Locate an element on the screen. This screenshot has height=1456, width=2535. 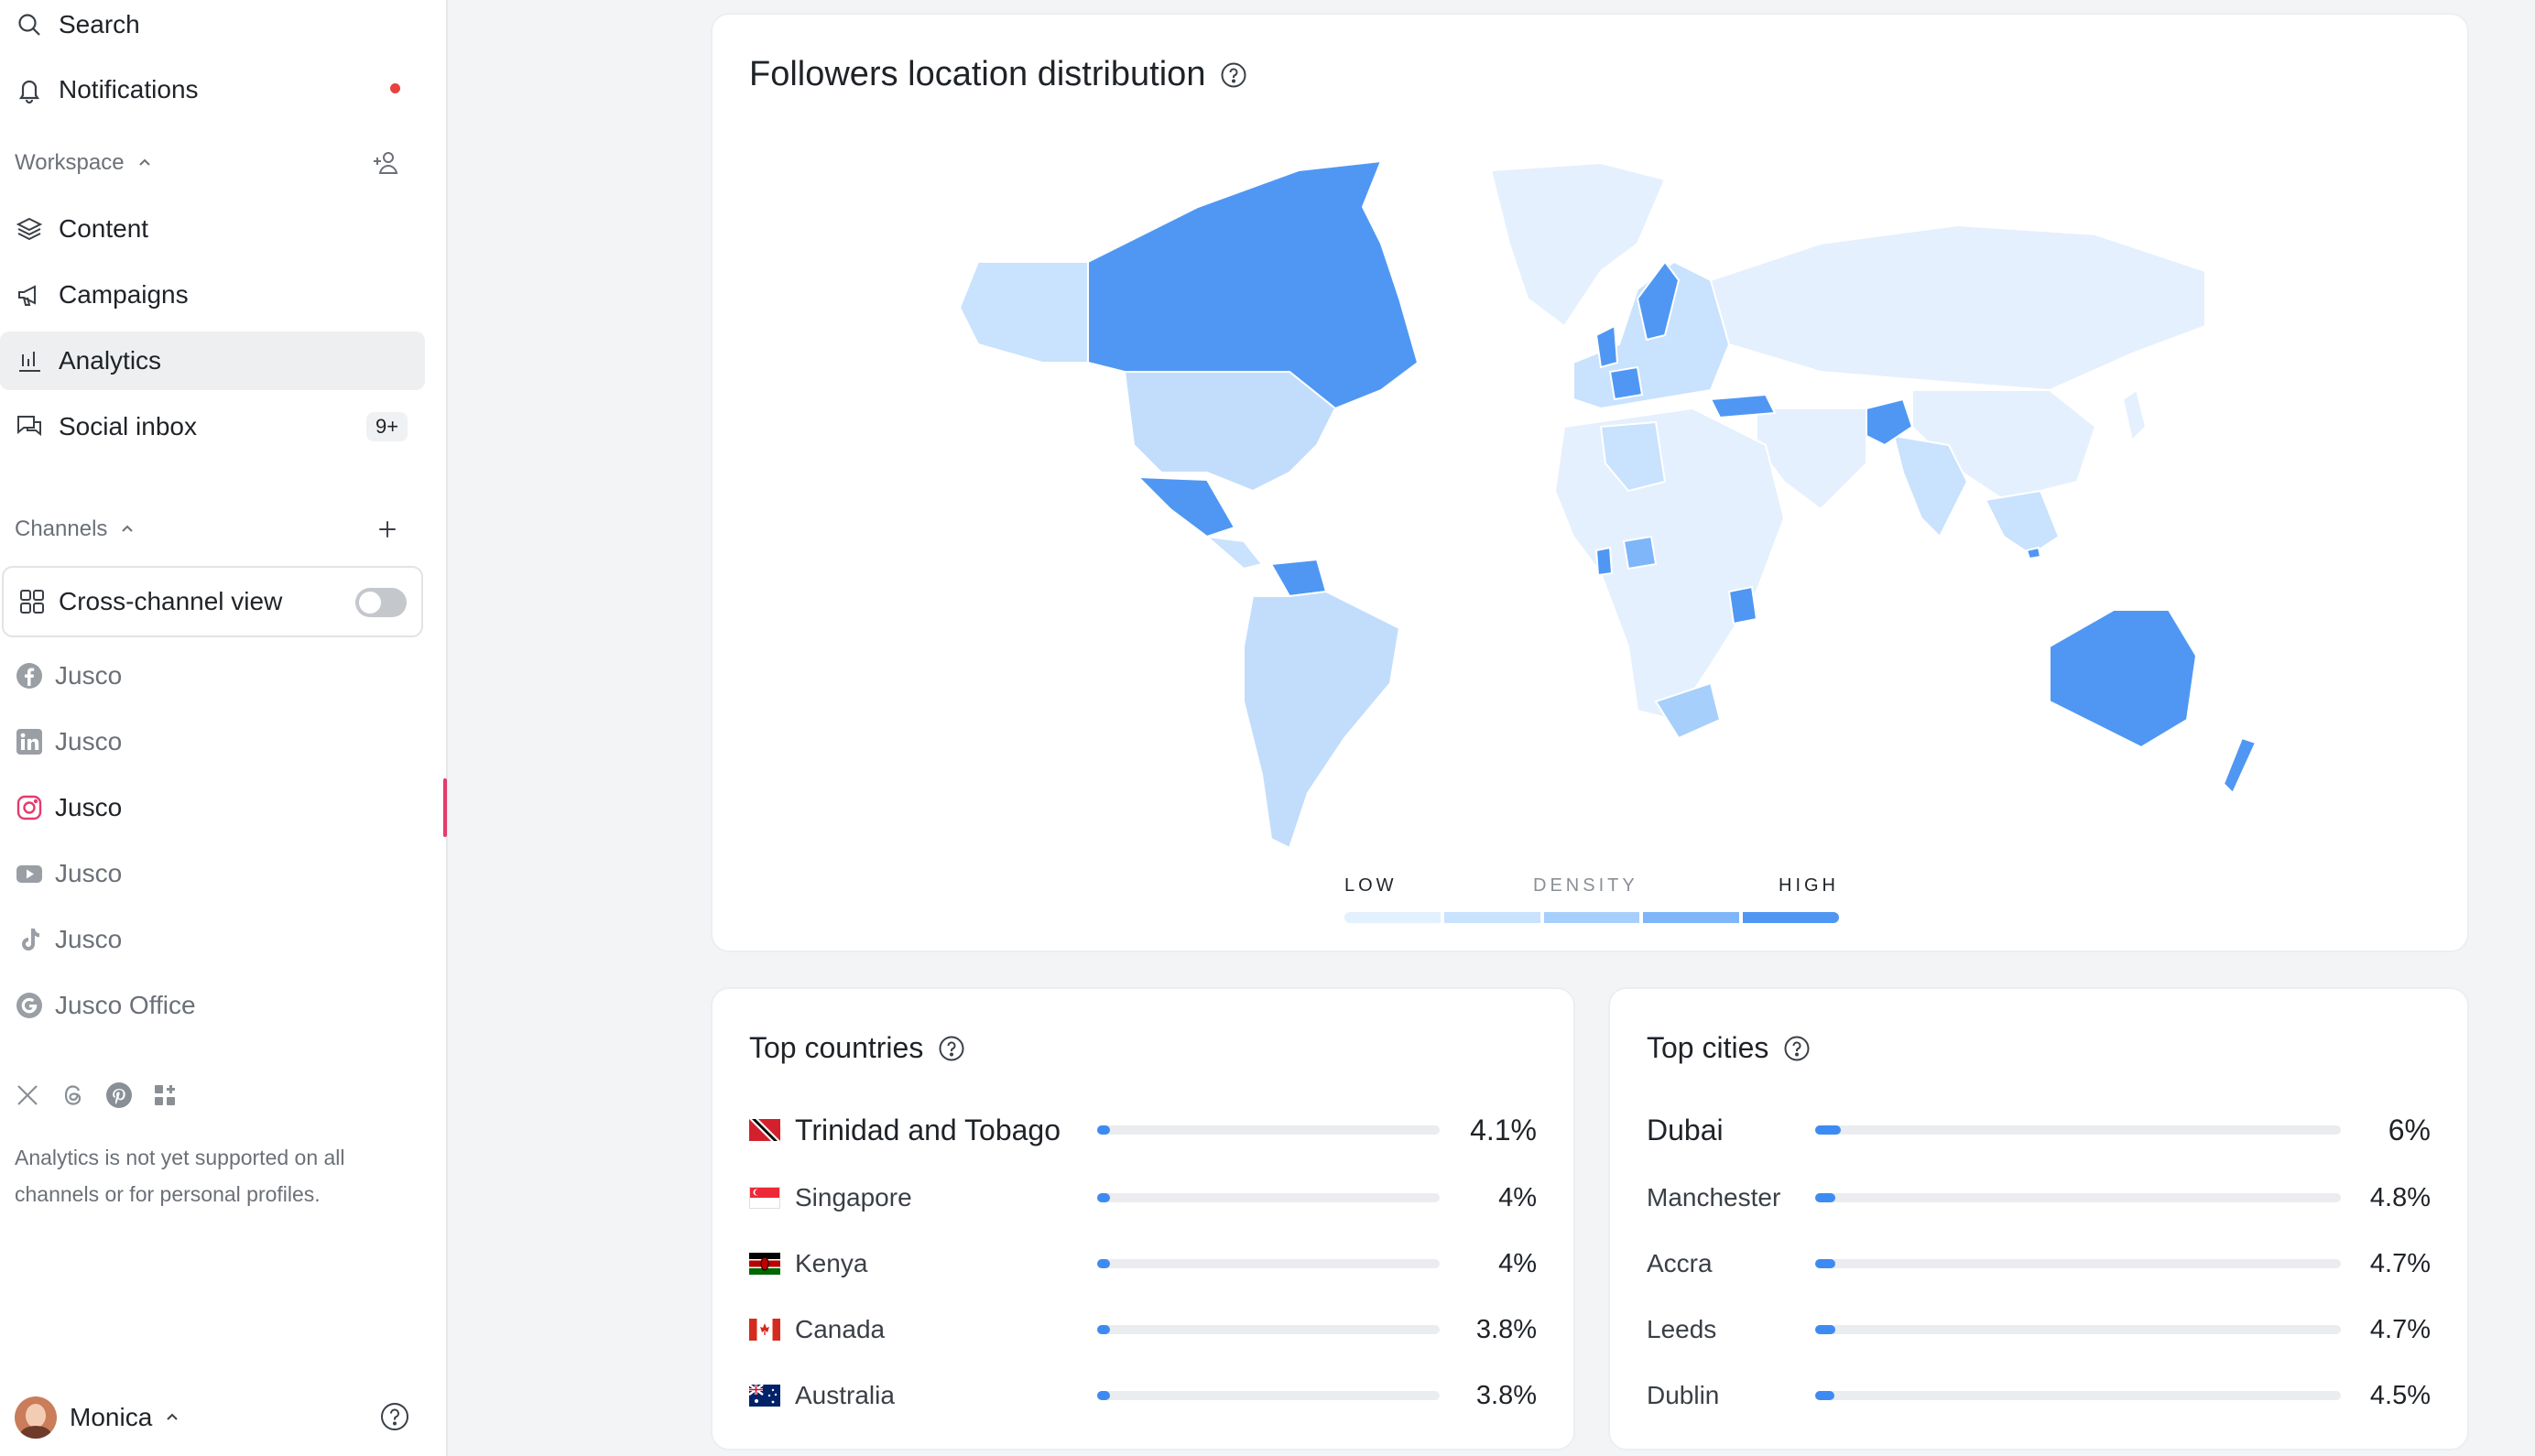
grid-icon is located at coordinates (32, 601).